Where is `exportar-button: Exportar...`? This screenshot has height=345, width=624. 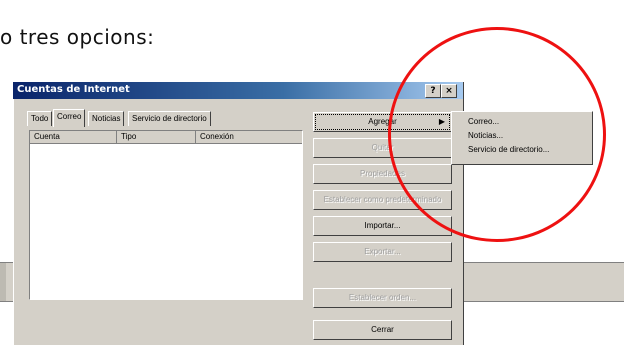 exportar-button: Exportar... is located at coordinates (382, 252).